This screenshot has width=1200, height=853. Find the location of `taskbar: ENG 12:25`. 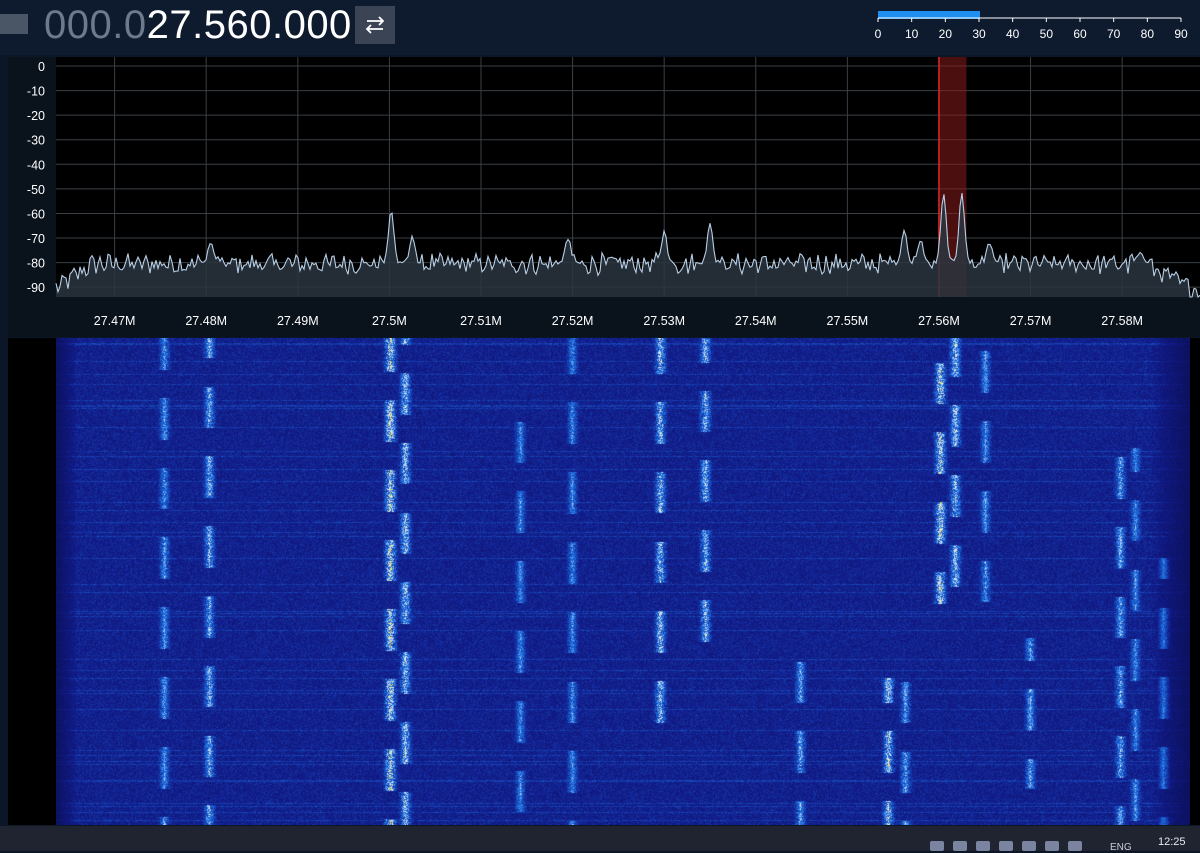

taskbar: ENG 12:25 is located at coordinates (600, 839).